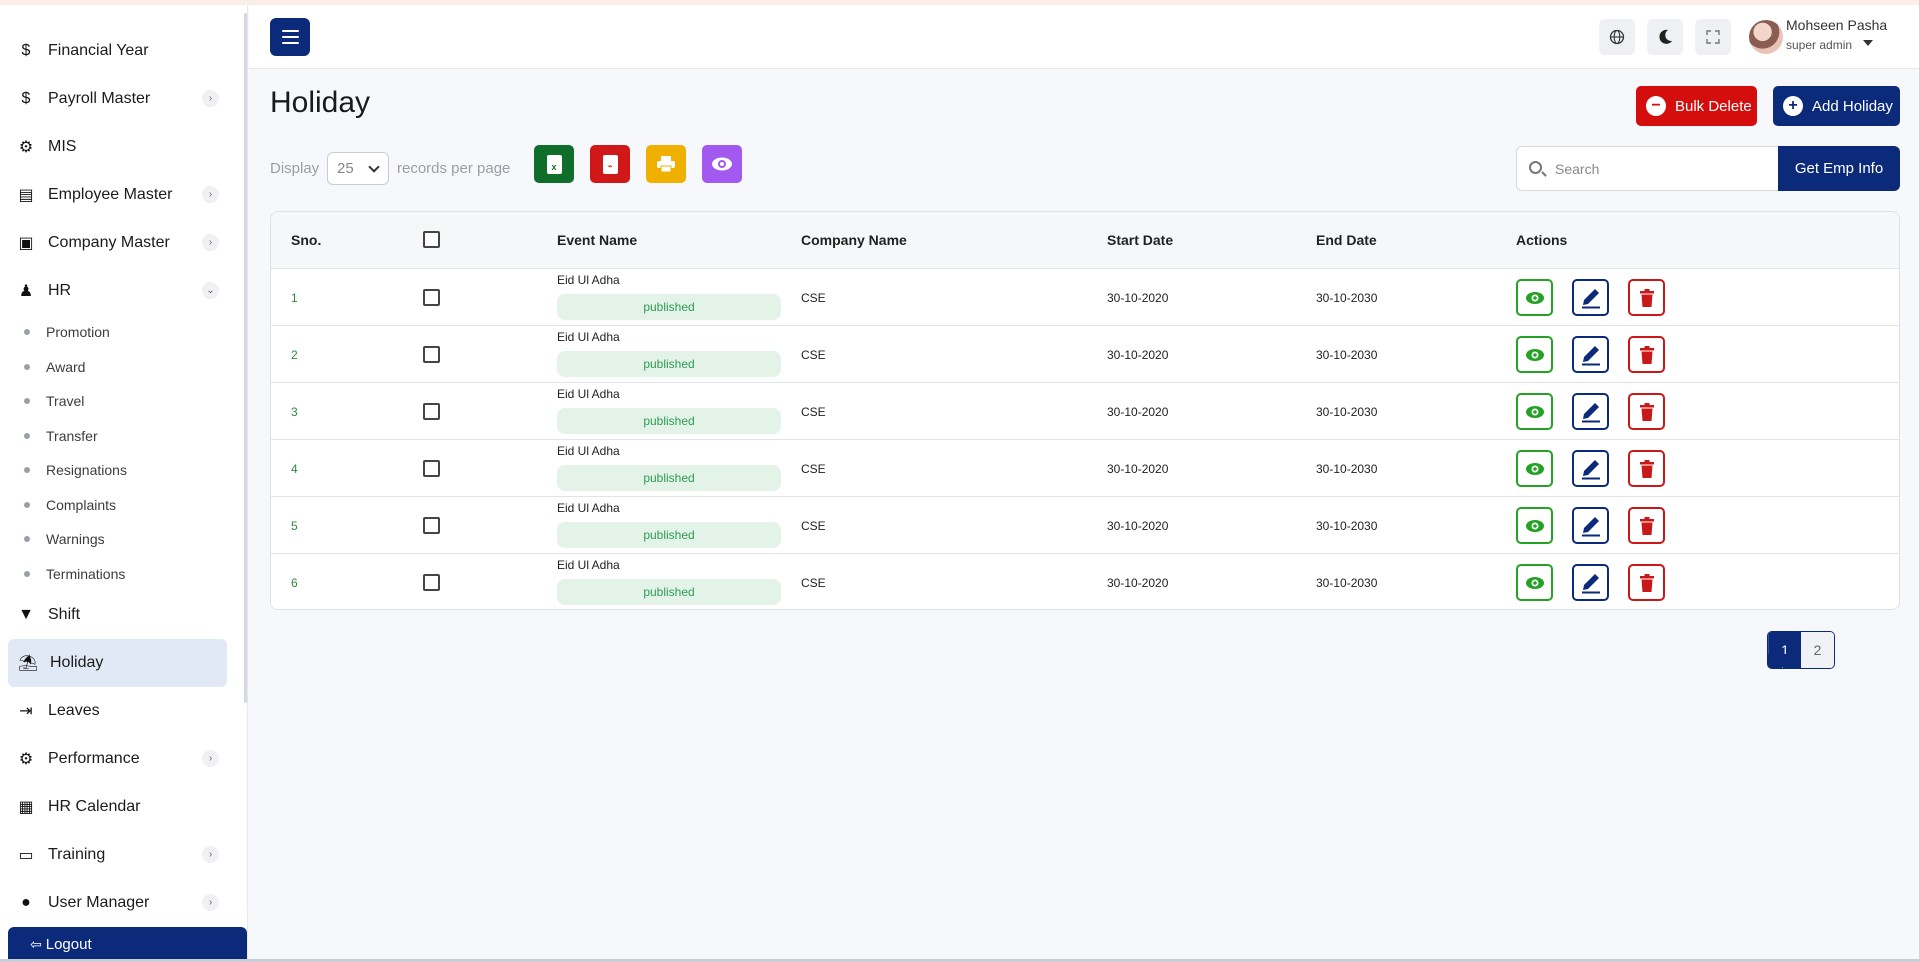  I want to click on sidebar-item-hr-calendar: ▦ HR Calendar, so click(122, 807).